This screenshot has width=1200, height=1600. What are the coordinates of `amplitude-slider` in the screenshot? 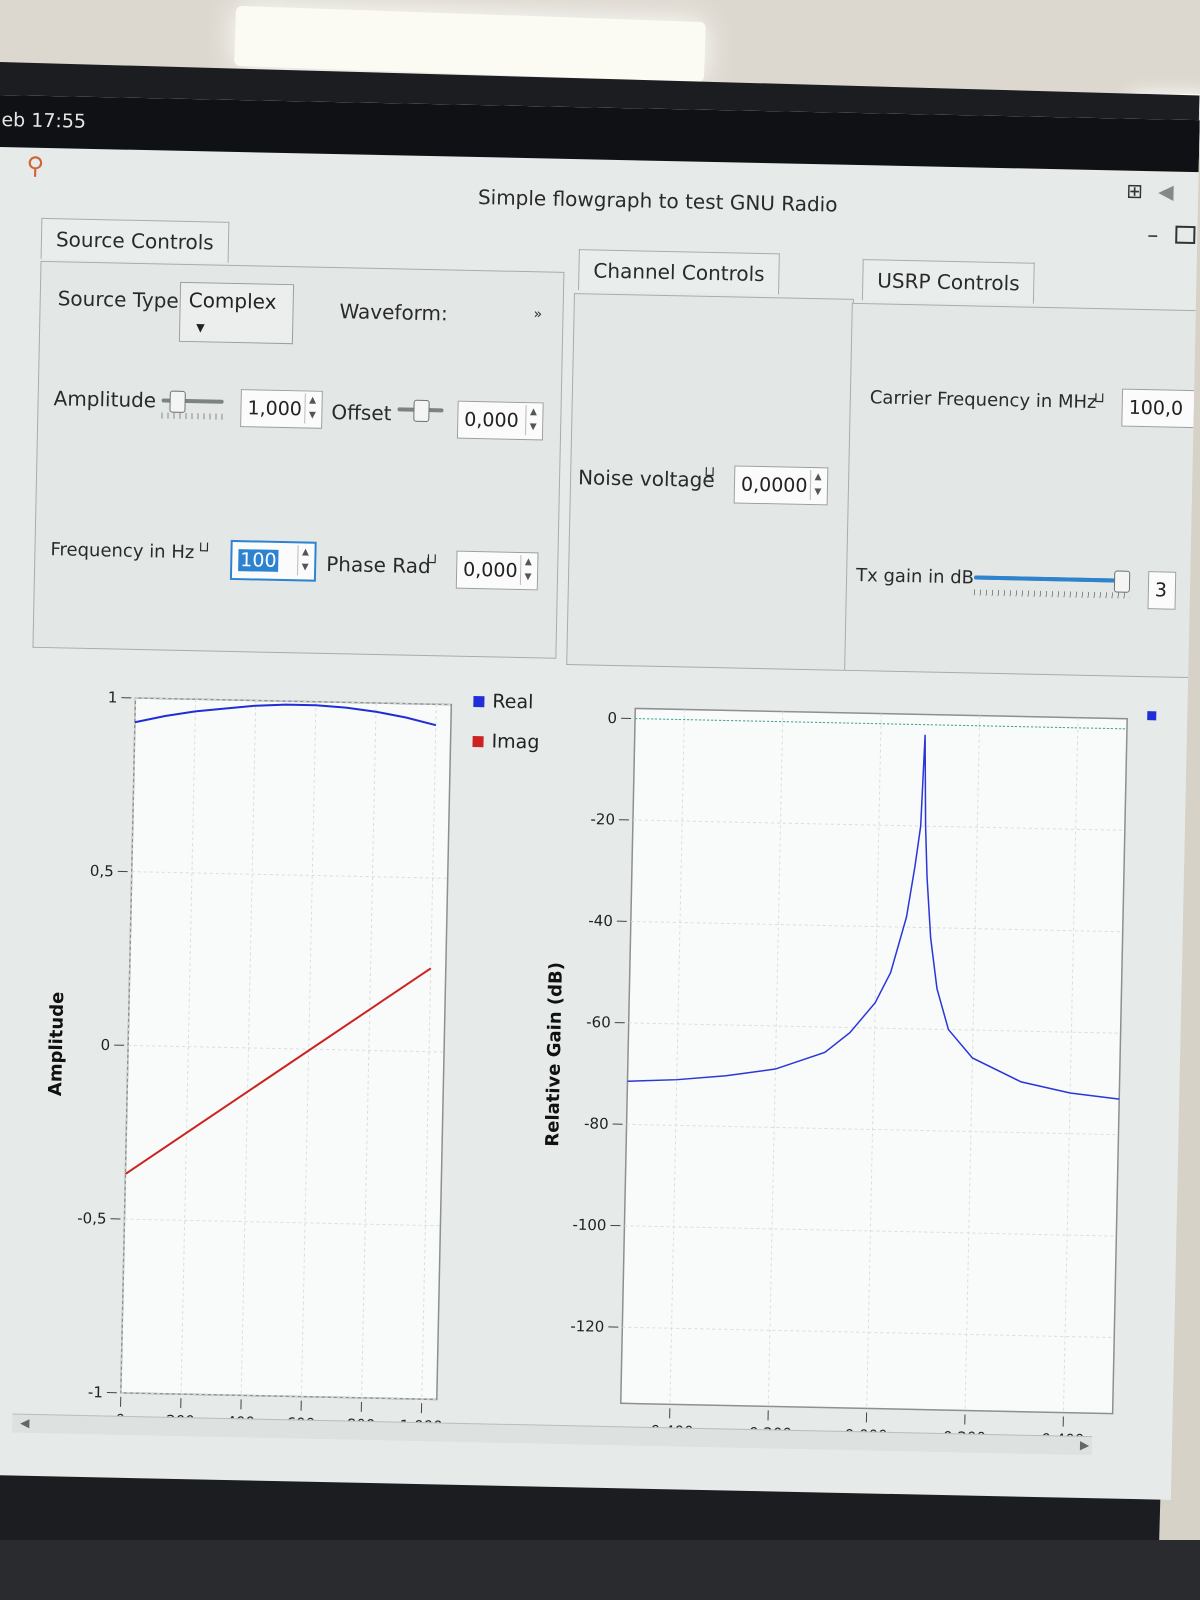 It's located at (192, 405).